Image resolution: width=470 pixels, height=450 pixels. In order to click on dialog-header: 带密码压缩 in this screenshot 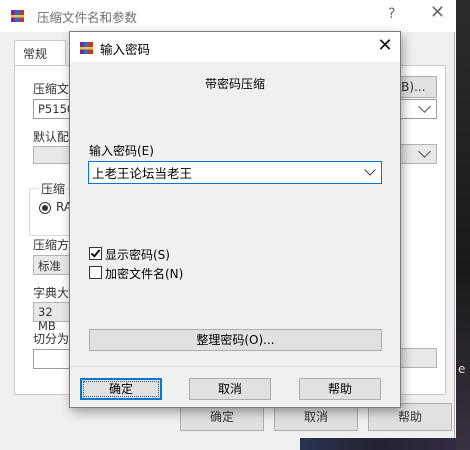, I will do `click(234, 84)`.